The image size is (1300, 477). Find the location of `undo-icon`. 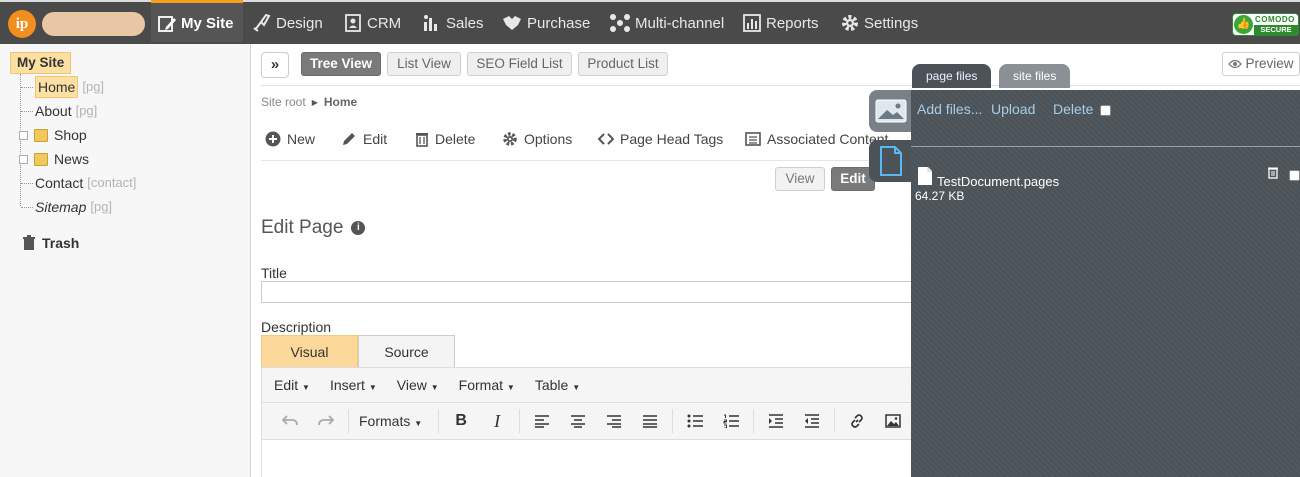

undo-icon is located at coordinates (290, 421).